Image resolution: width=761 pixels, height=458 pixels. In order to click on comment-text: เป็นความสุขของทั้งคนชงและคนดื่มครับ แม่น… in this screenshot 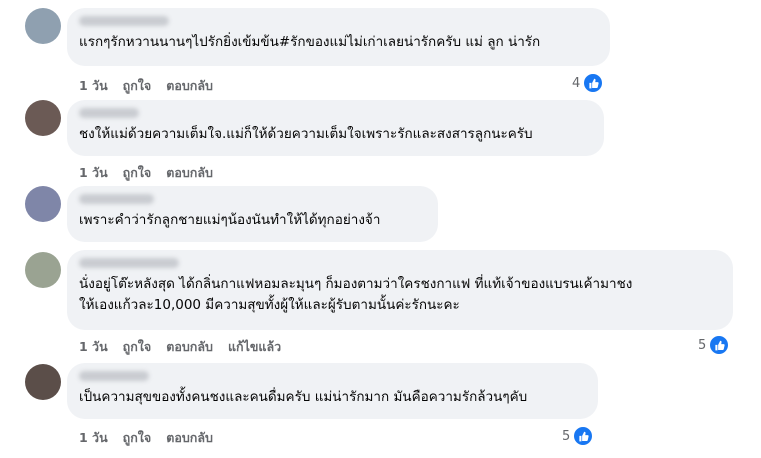, I will do `click(303, 397)`.